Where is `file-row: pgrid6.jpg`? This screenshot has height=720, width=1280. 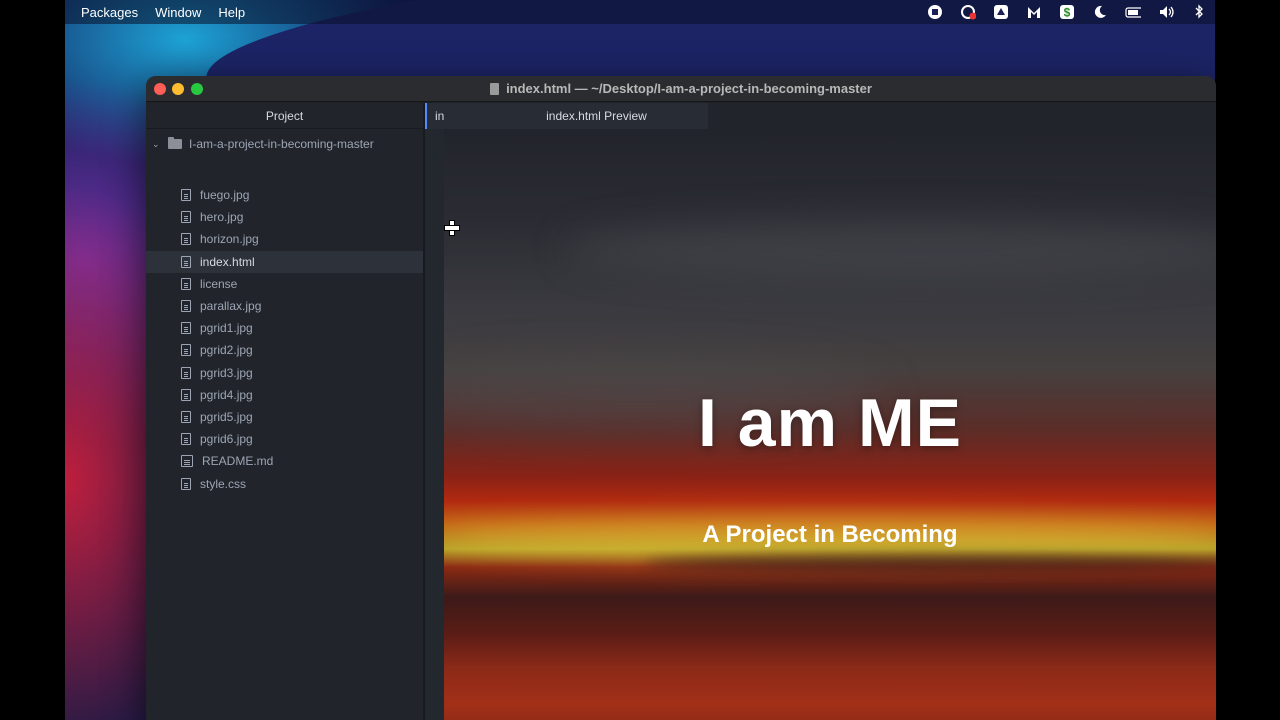 file-row: pgrid6.jpg is located at coordinates (284, 439).